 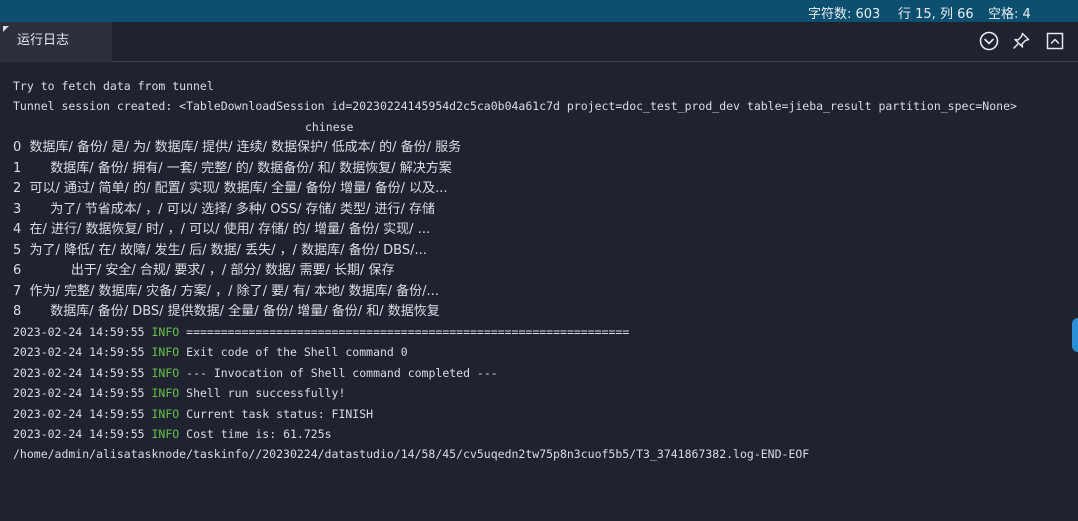 I want to click on log-message: Shell run successfully!, so click(x=266, y=393).